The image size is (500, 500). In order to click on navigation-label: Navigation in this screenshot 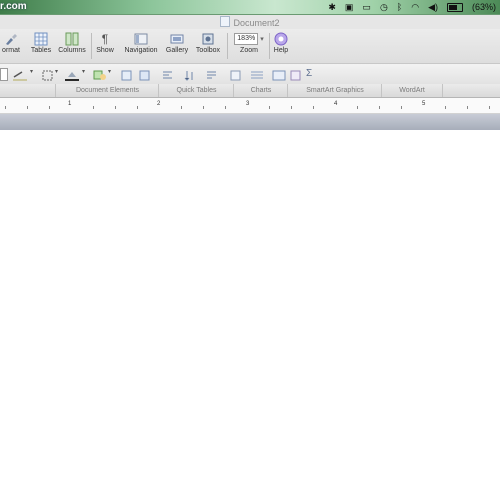, I will do `click(141, 50)`.